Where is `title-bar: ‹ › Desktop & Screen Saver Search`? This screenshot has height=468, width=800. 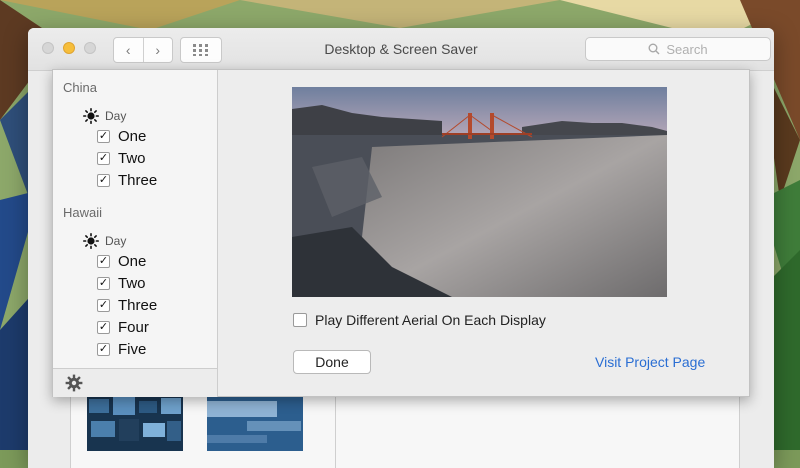
title-bar: ‹ › Desktop & Screen Saver Search is located at coordinates (401, 49).